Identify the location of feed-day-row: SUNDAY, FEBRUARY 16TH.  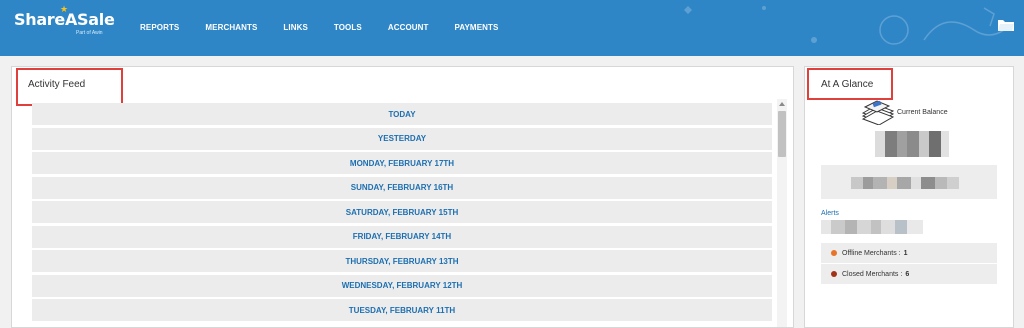
(402, 187).